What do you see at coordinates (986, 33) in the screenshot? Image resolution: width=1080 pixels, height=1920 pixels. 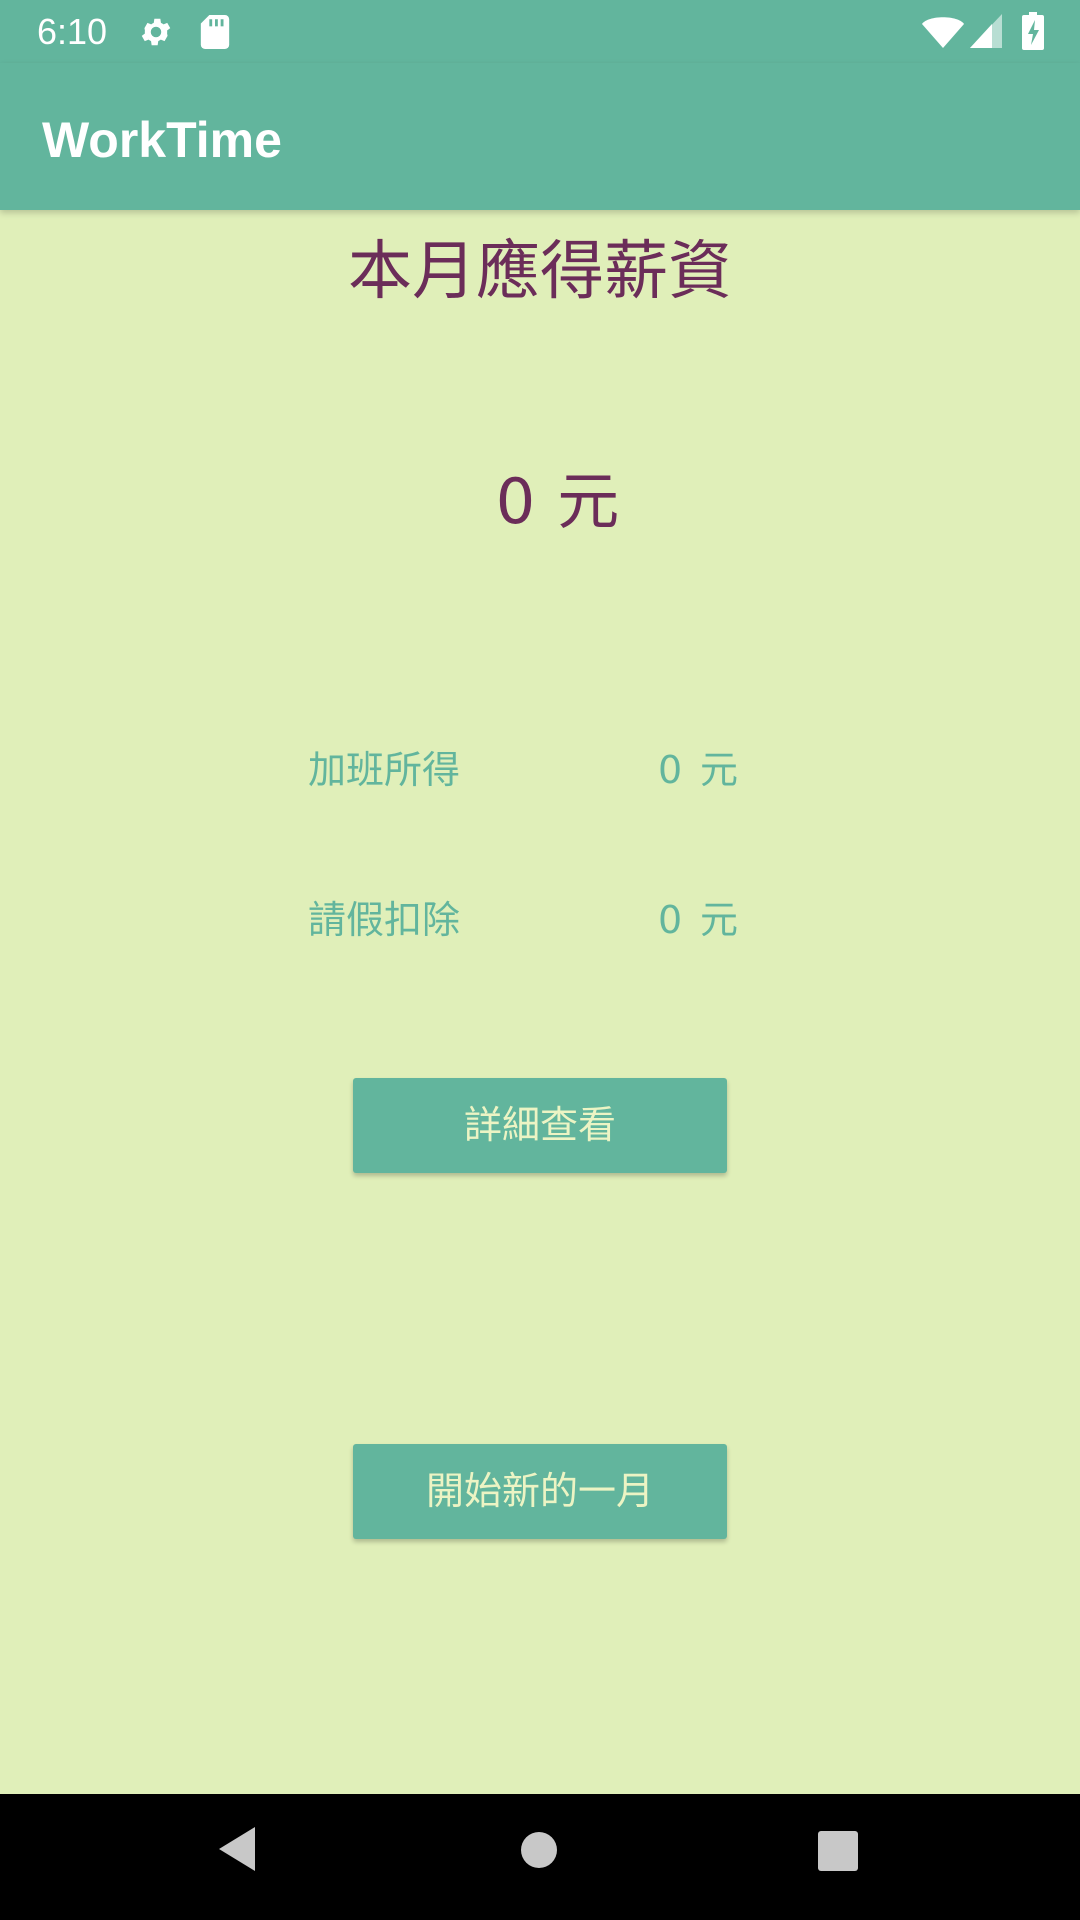 I see `cell-signal-icon` at bounding box center [986, 33].